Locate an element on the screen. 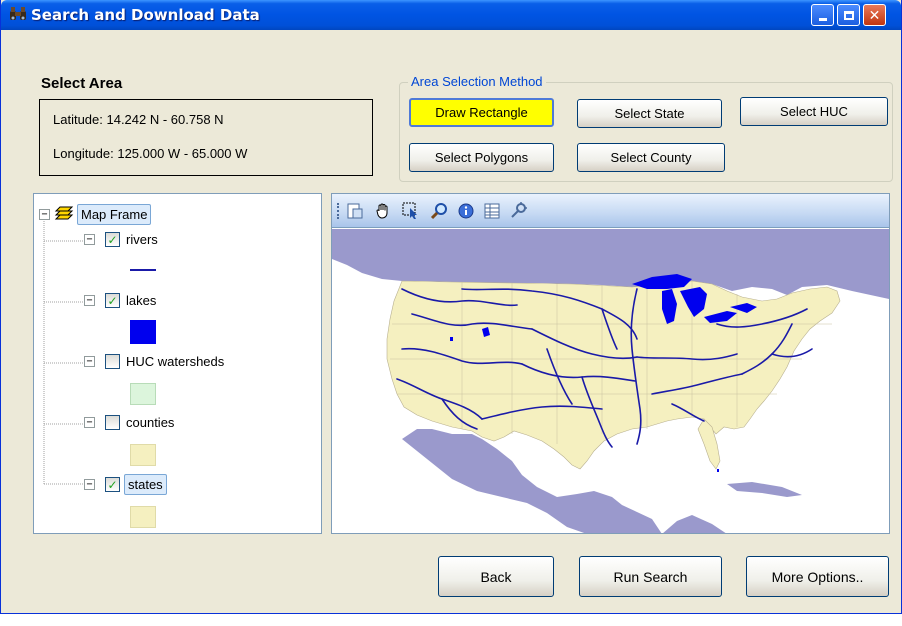  layer-states: − ✓ states is located at coordinates (125, 484).